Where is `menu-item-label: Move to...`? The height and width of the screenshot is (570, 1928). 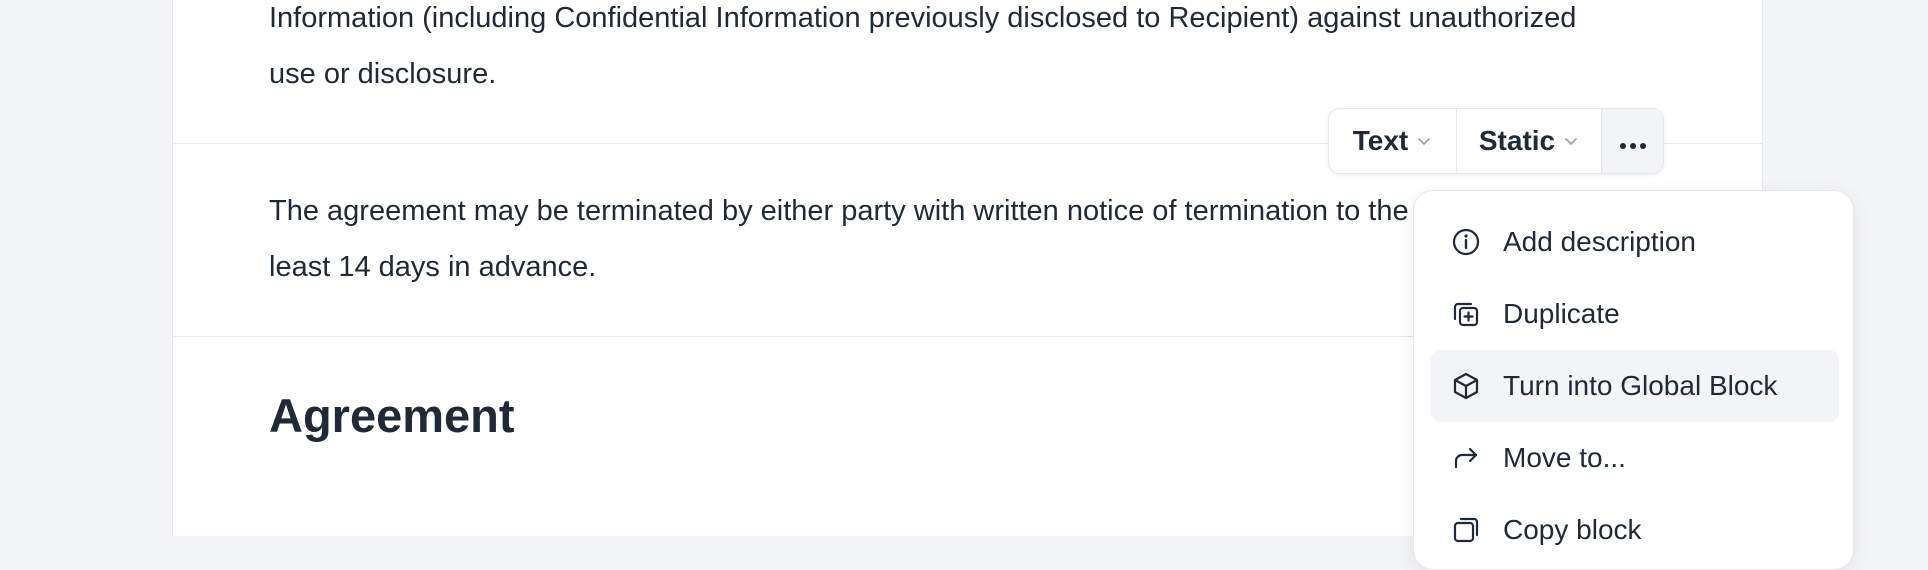
menu-item-label: Move to... is located at coordinates (1564, 457).